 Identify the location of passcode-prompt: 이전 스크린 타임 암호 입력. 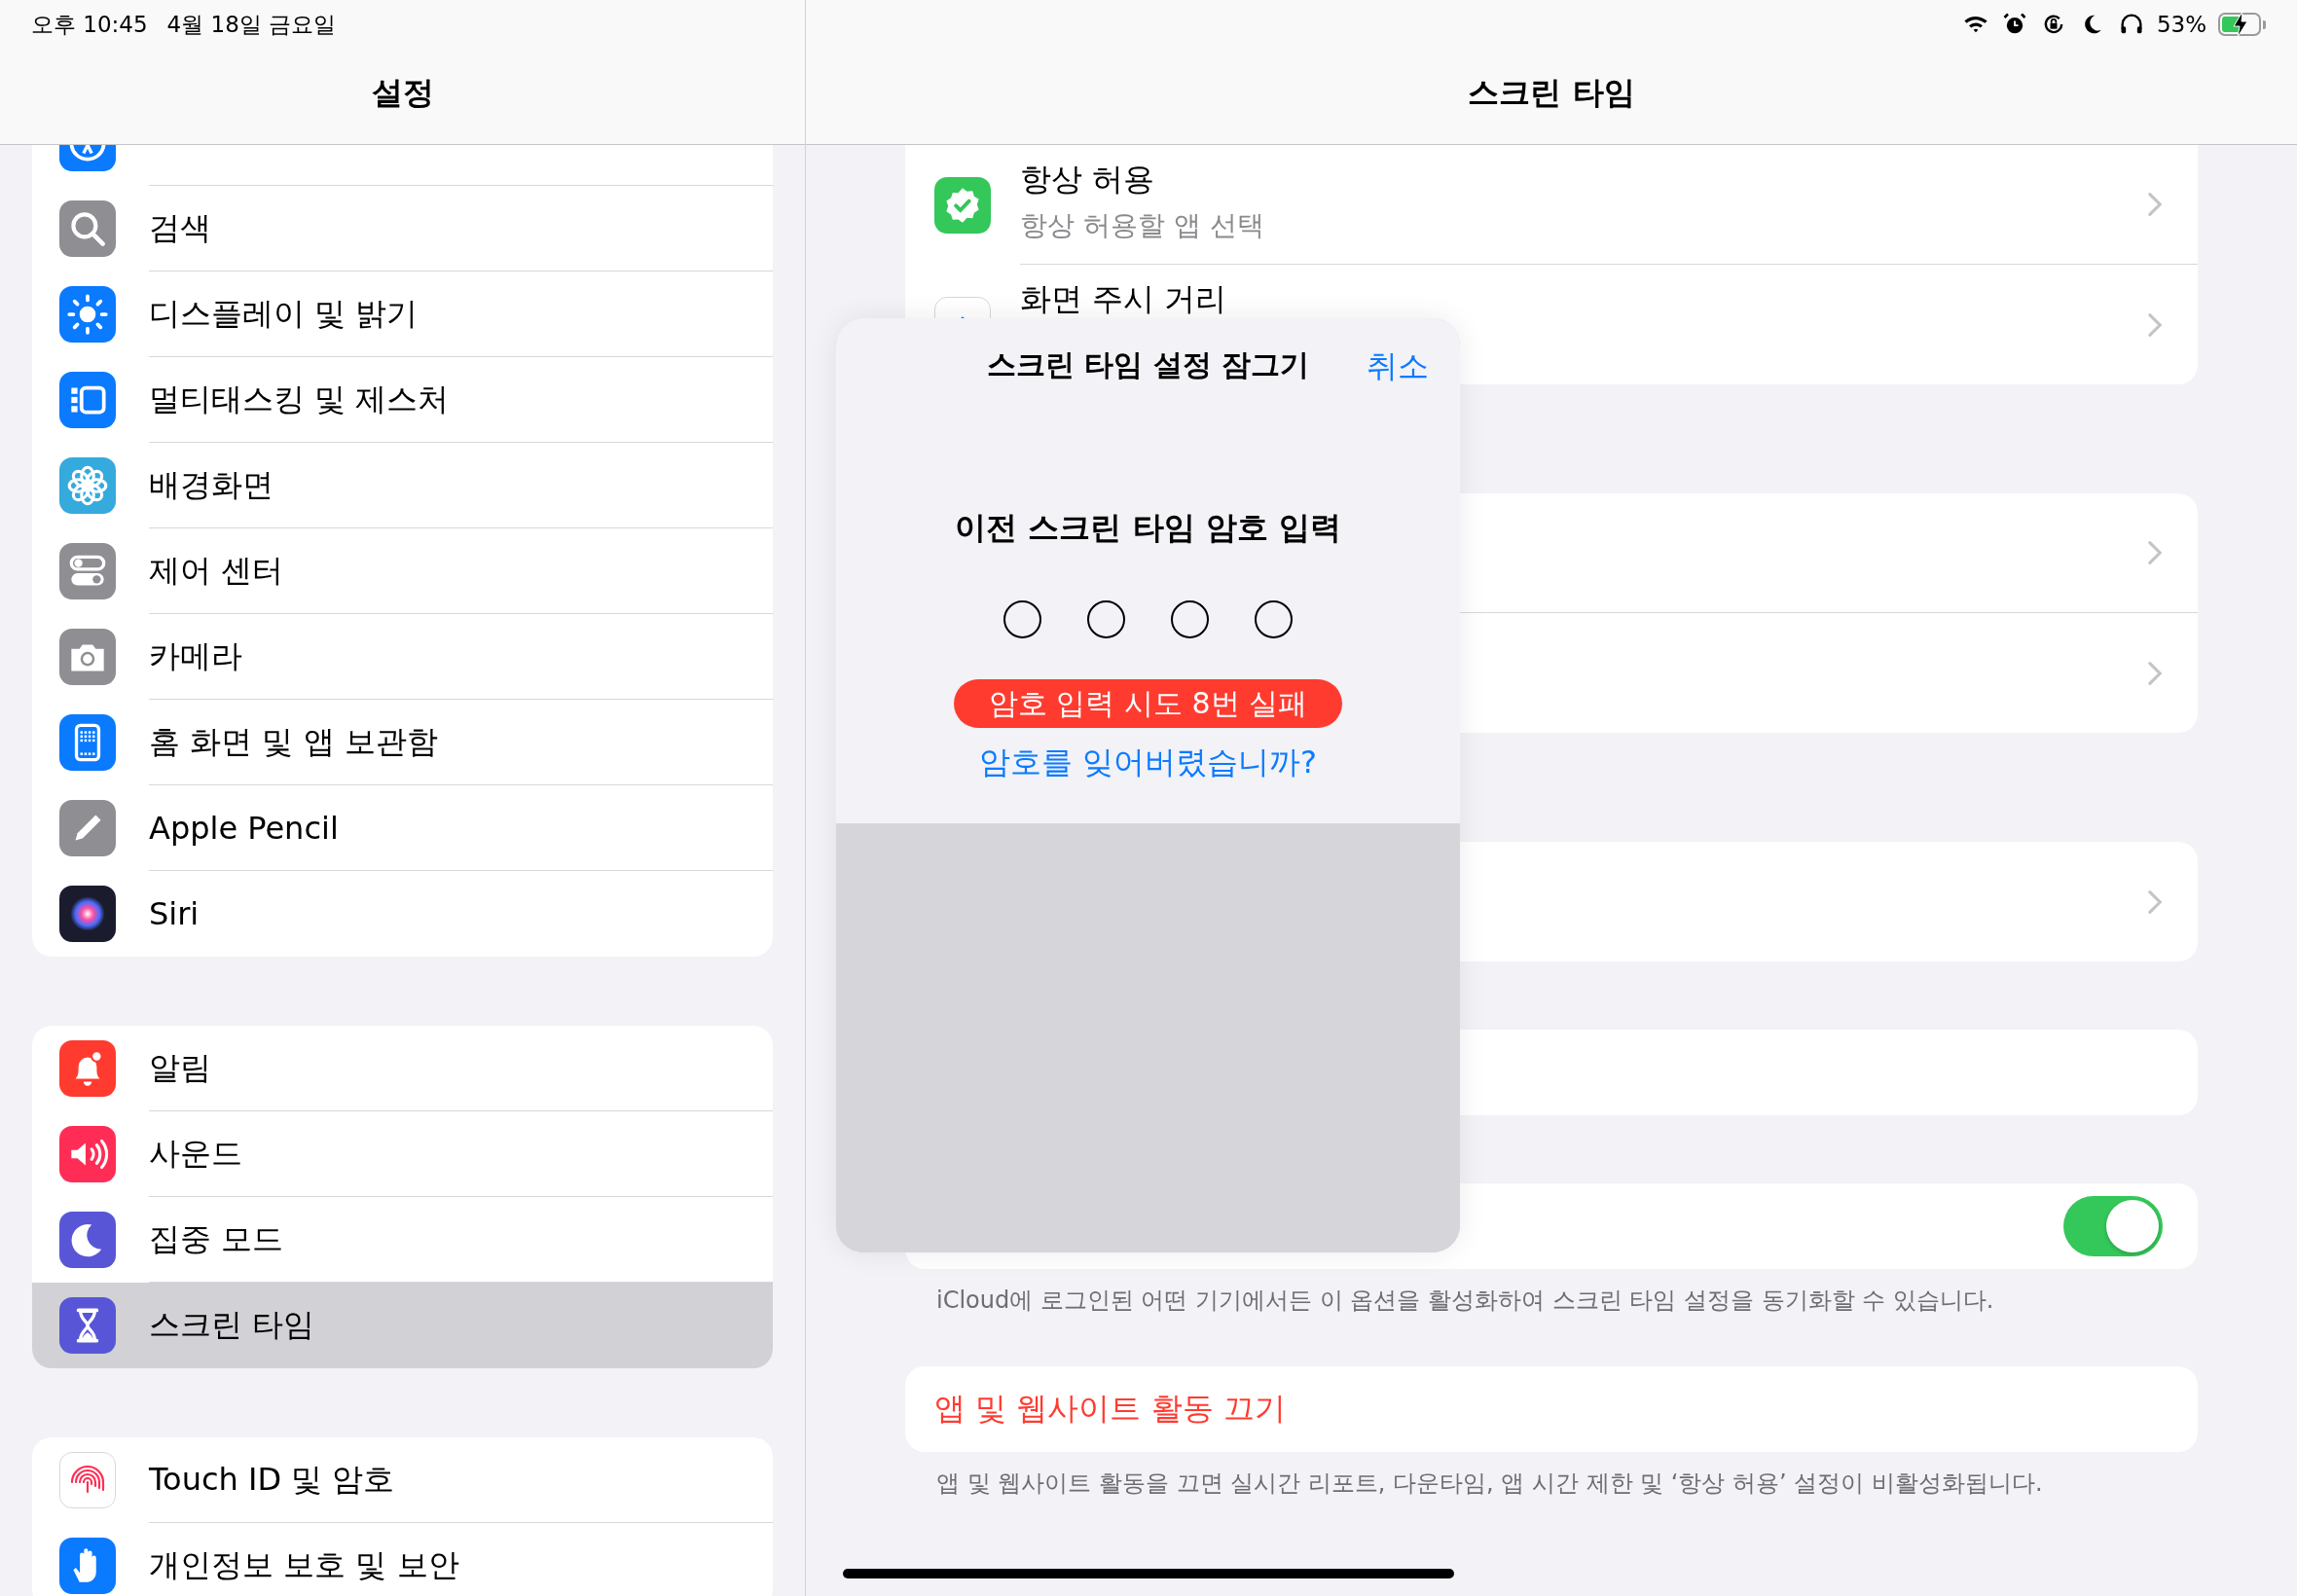
(1148, 528).